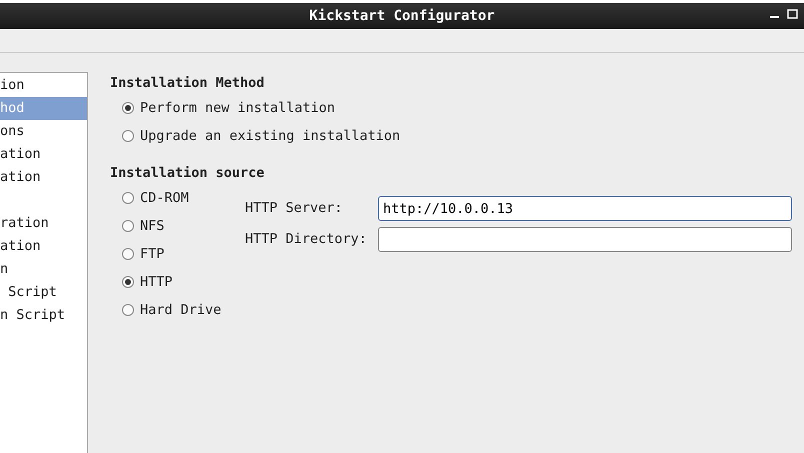 This screenshot has height=453, width=804. I want to click on window-title: Kickstart Configurator, so click(402, 16).